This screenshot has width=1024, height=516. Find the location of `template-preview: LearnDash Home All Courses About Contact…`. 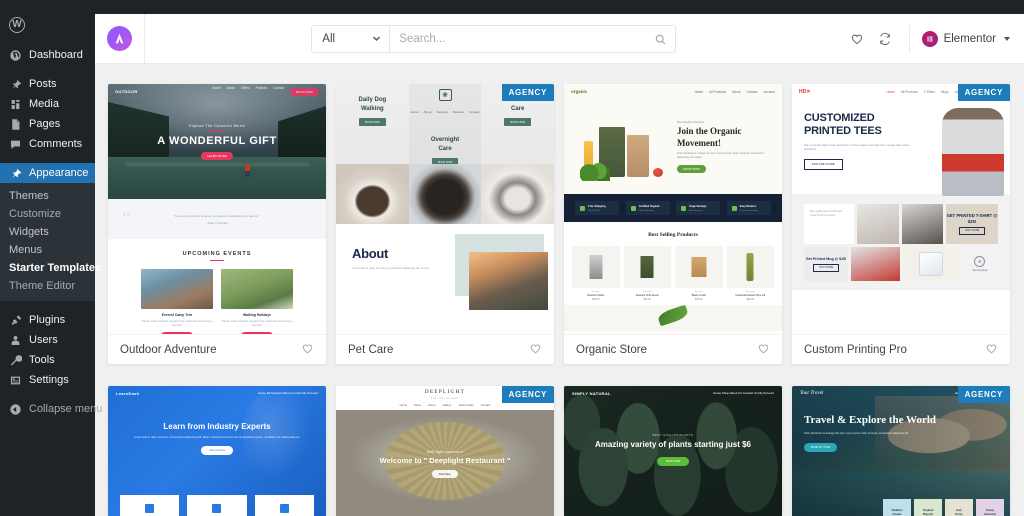

template-preview: LearnDash Home All Courses About Contact… is located at coordinates (217, 451).